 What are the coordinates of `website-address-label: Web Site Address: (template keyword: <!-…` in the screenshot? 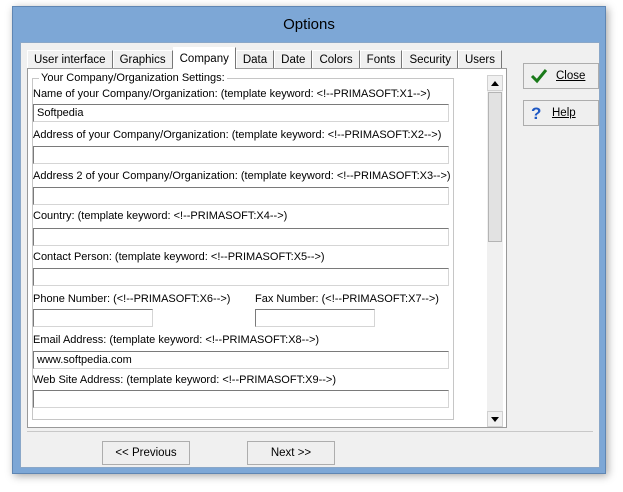 It's located at (185, 380).